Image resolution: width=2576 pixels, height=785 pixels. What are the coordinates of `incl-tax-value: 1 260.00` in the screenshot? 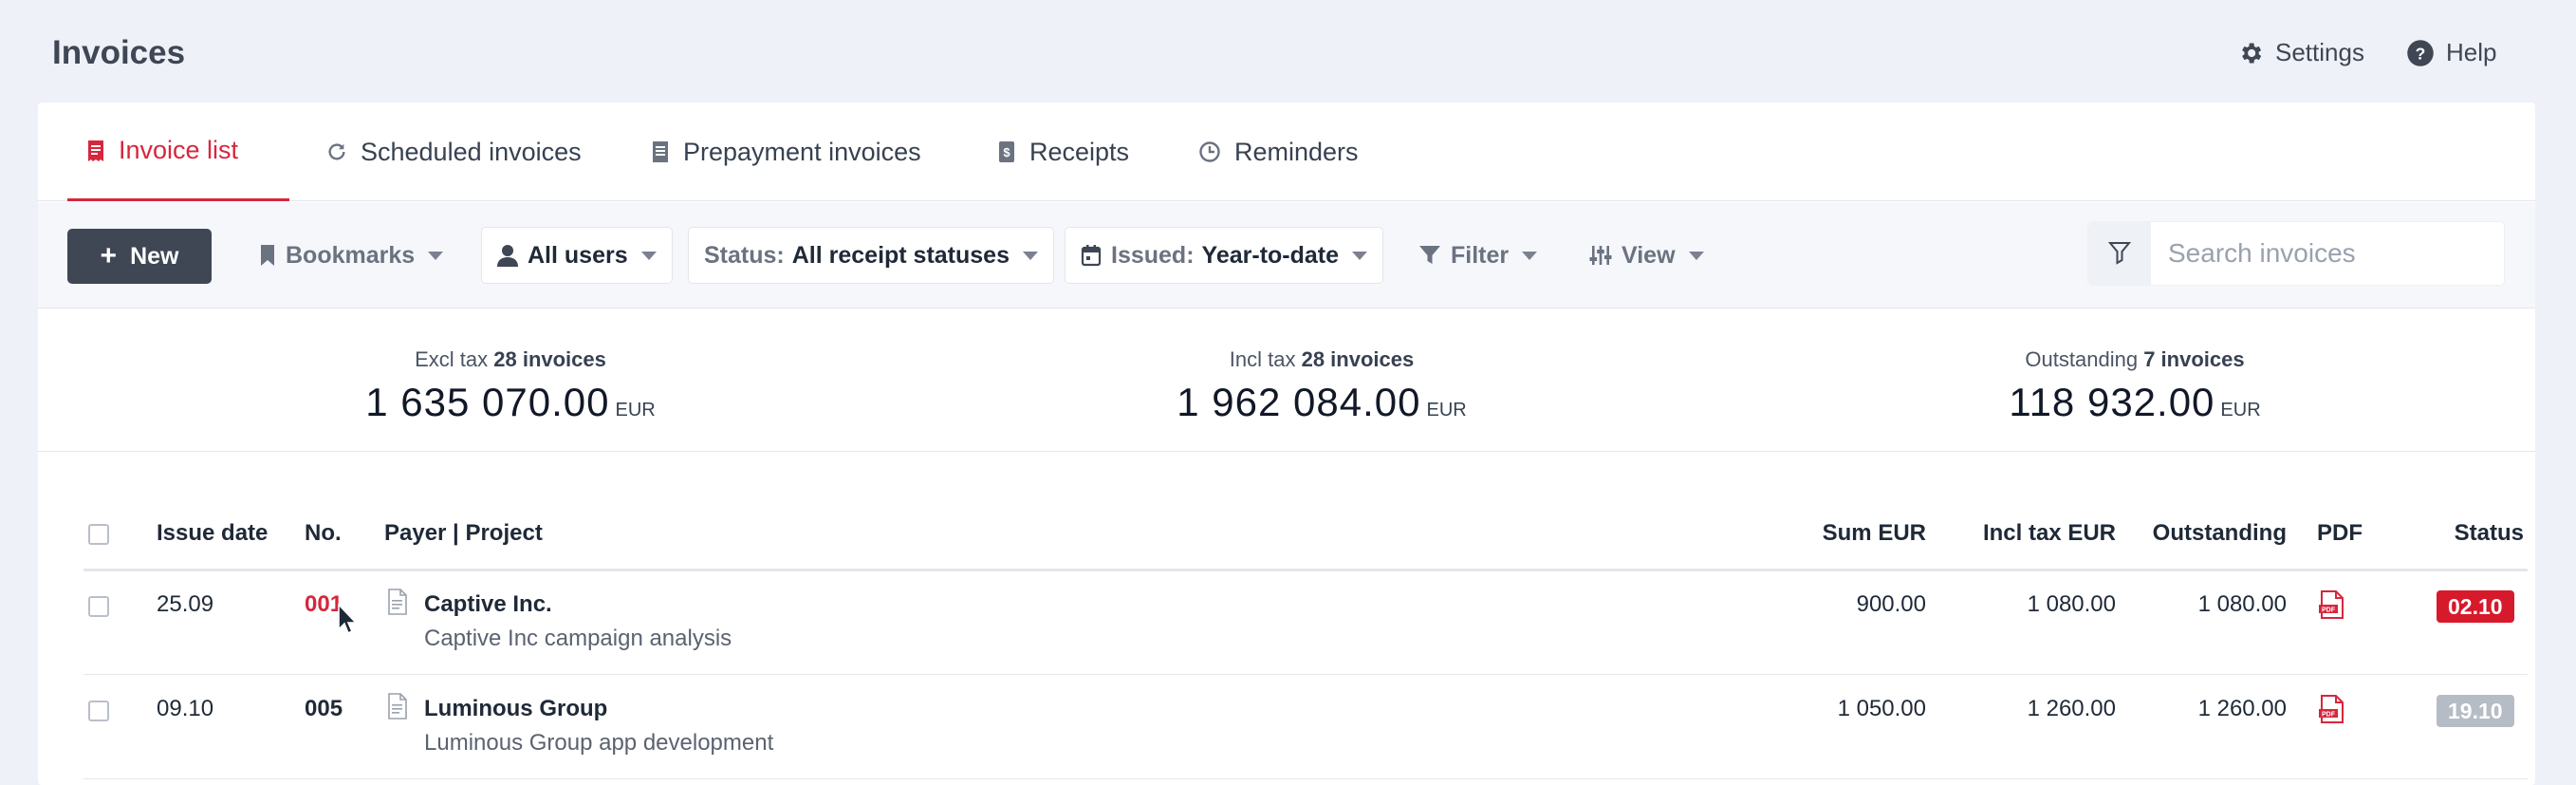 It's located at (2071, 708).